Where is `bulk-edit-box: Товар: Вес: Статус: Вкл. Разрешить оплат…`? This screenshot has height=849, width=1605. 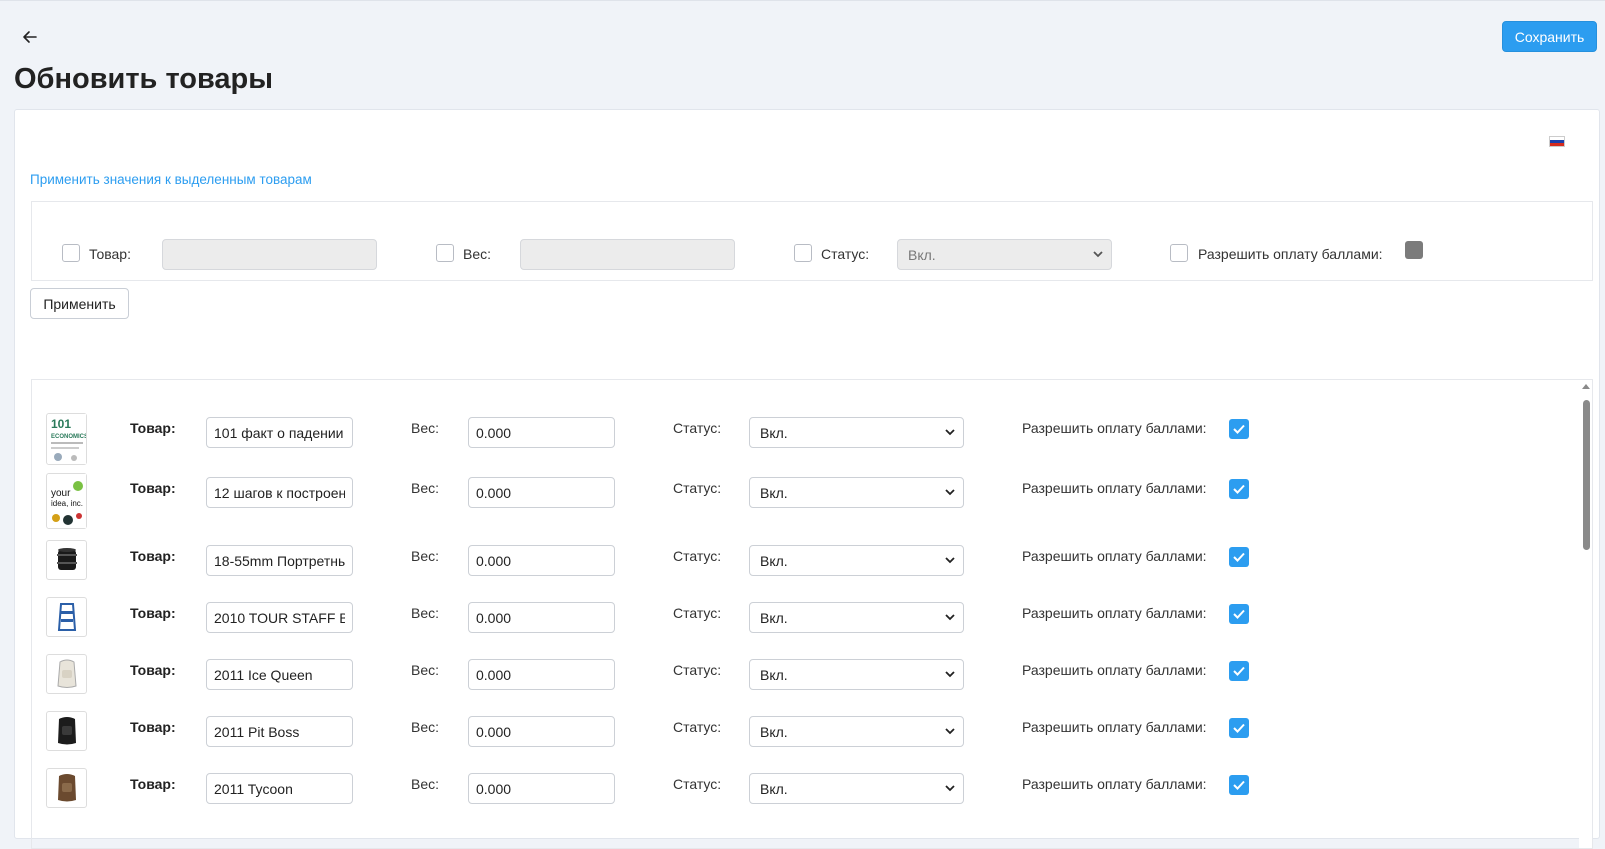 bulk-edit-box: Товар: Вес: Статус: Вкл. Разрешить оплат… is located at coordinates (812, 241).